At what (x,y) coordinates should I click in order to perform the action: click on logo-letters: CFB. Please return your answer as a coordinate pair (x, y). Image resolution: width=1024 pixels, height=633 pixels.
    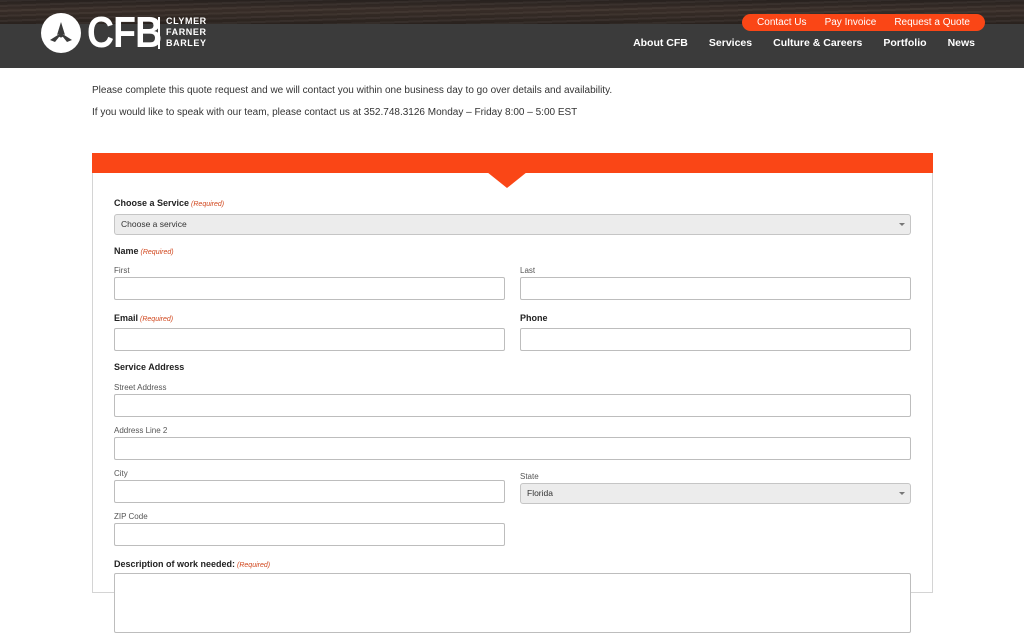
    Looking at the image, I should click on (124, 32).